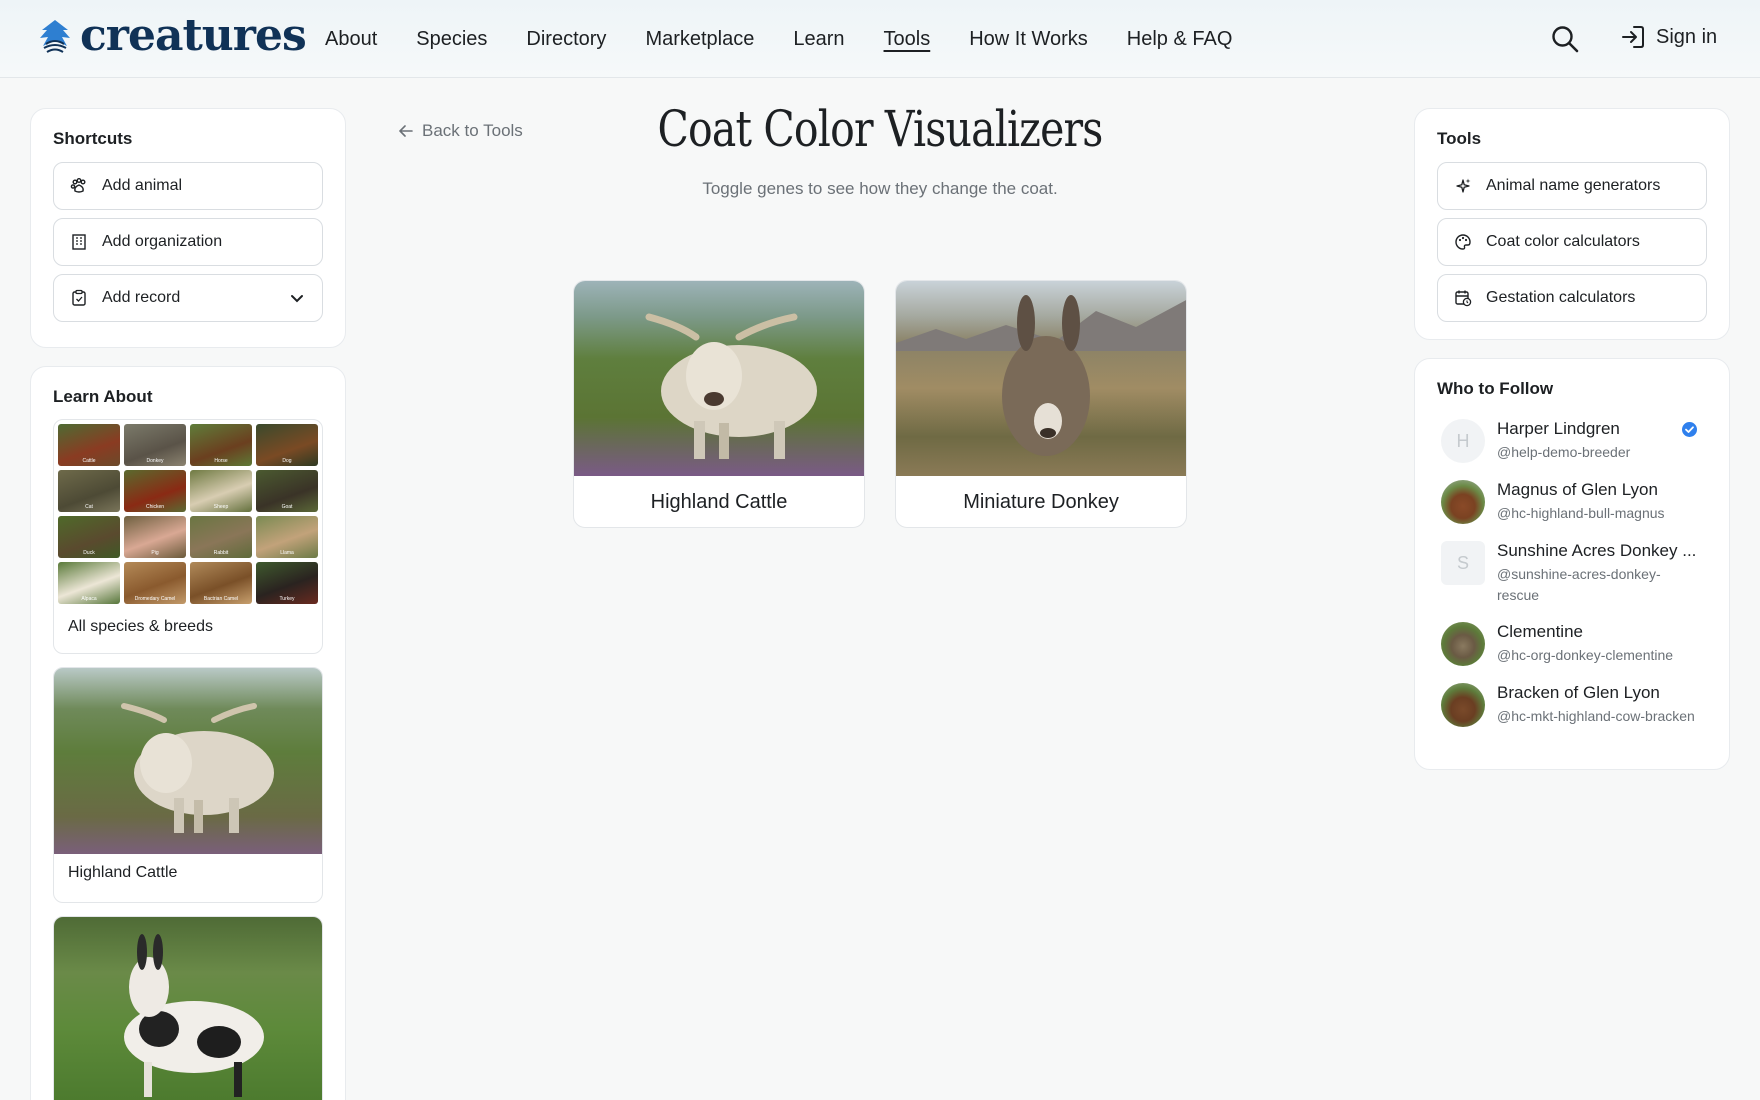  What do you see at coordinates (1463, 185) in the screenshot?
I see `sparkles-icon` at bounding box center [1463, 185].